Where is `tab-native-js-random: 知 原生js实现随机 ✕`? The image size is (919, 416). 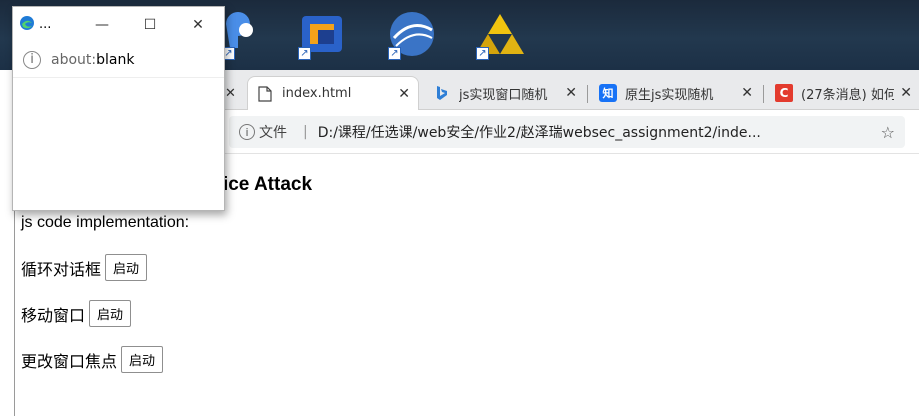 tab-native-js-random: 知 原生js实现随机 ✕ is located at coordinates (676, 93).